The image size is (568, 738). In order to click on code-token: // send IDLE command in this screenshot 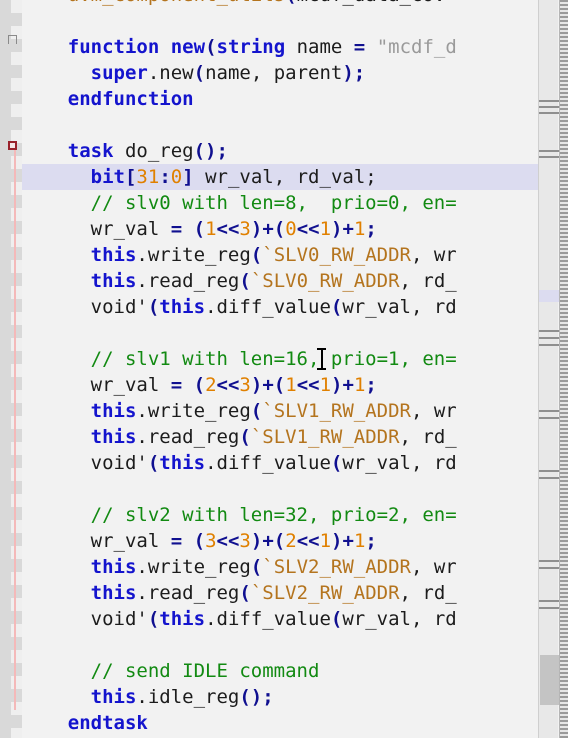, I will do `click(205, 671)`.